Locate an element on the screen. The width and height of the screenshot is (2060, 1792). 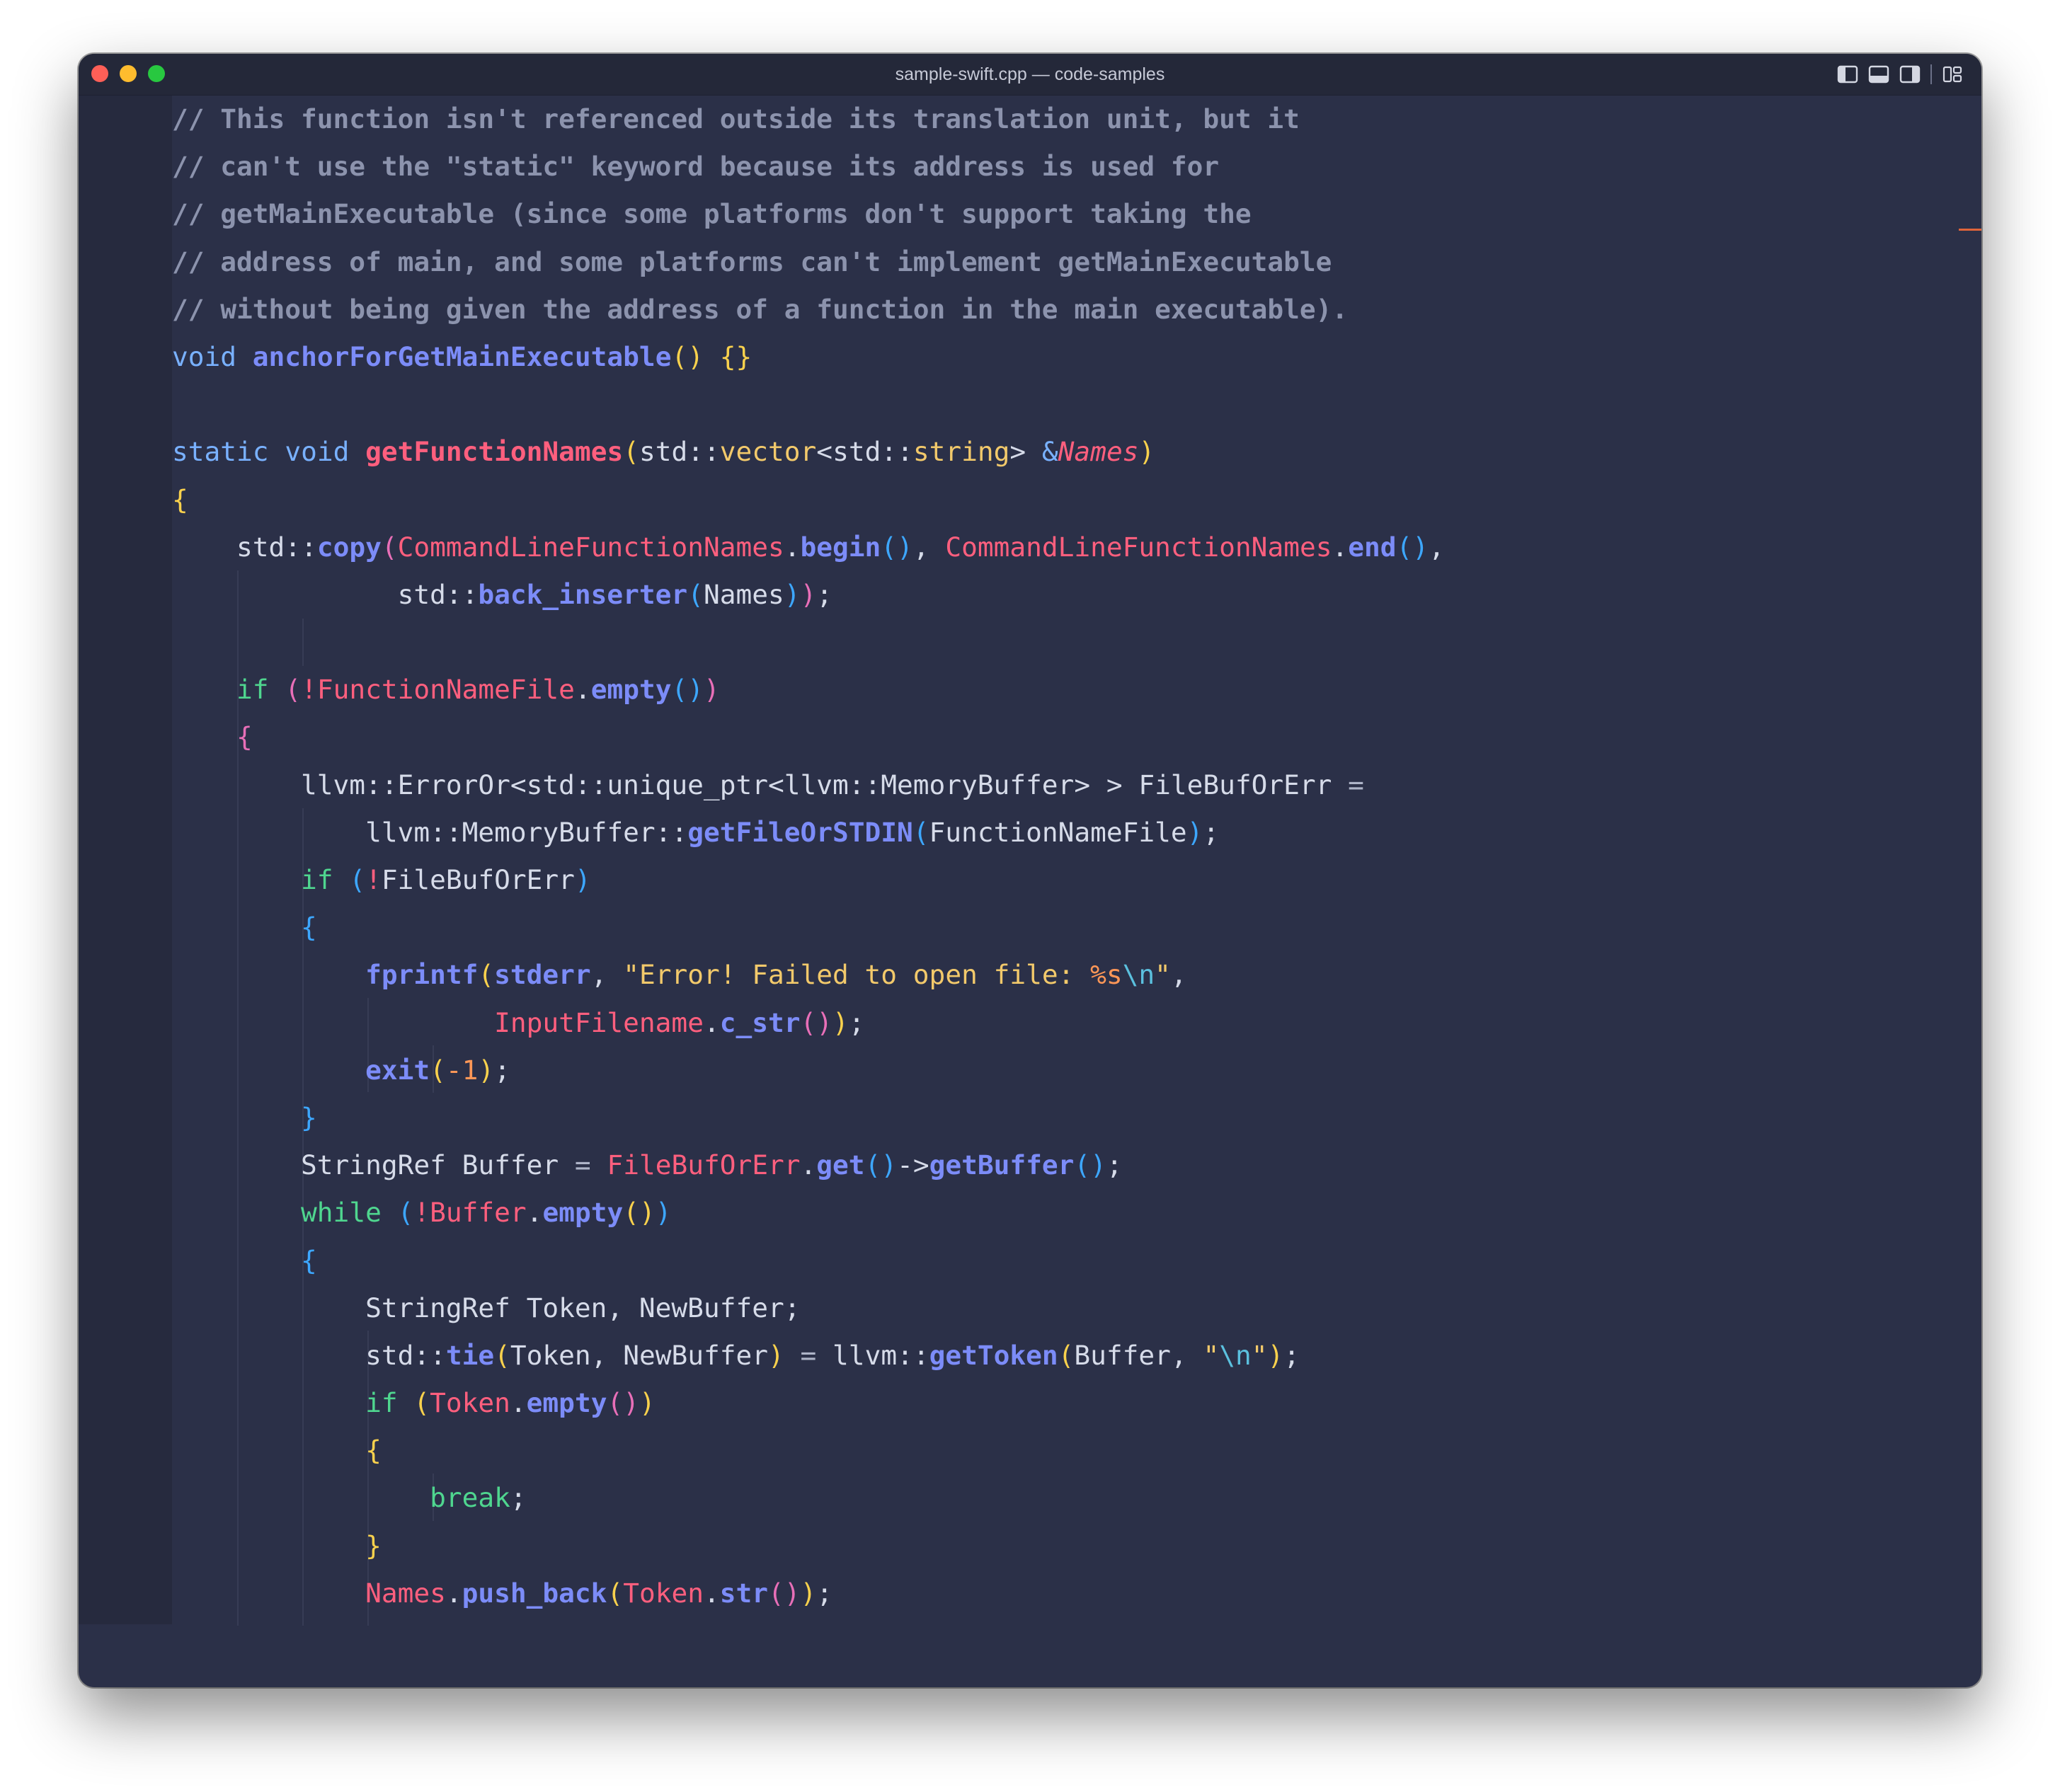
code-token: str is located at coordinates (744, 1593).